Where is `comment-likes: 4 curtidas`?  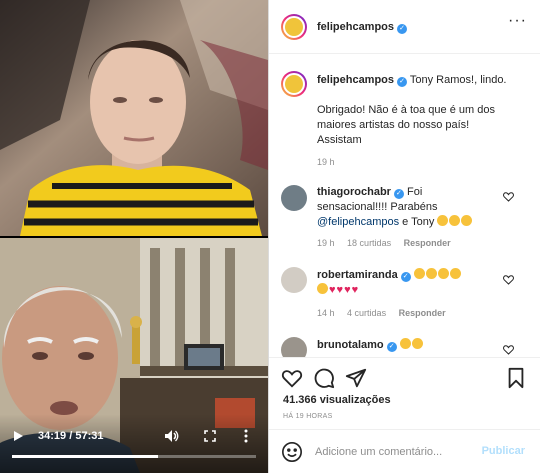 comment-likes: 4 curtidas is located at coordinates (366, 313).